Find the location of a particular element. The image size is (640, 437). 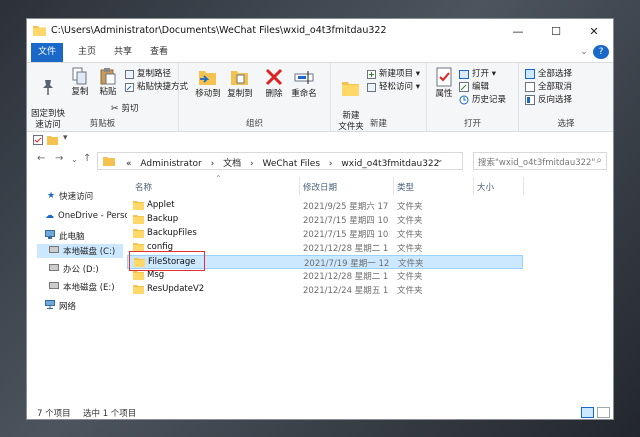

tab-share: 共享 is located at coordinates (123, 52).